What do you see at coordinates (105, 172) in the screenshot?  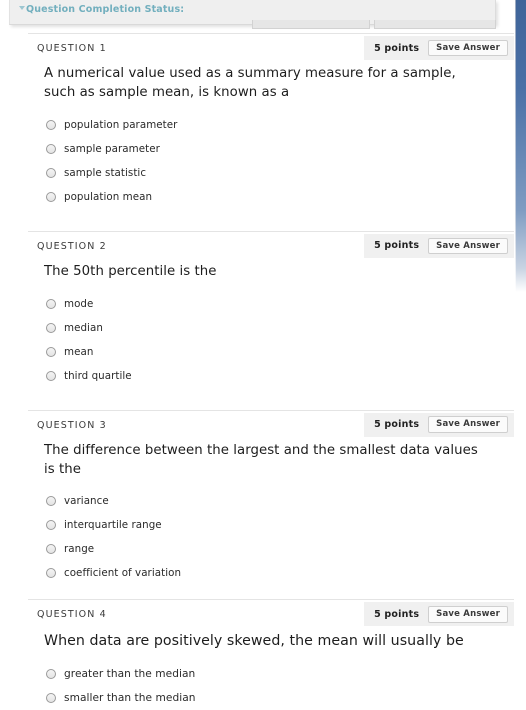 I see `answer-label: sample statistic` at bounding box center [105, 172].